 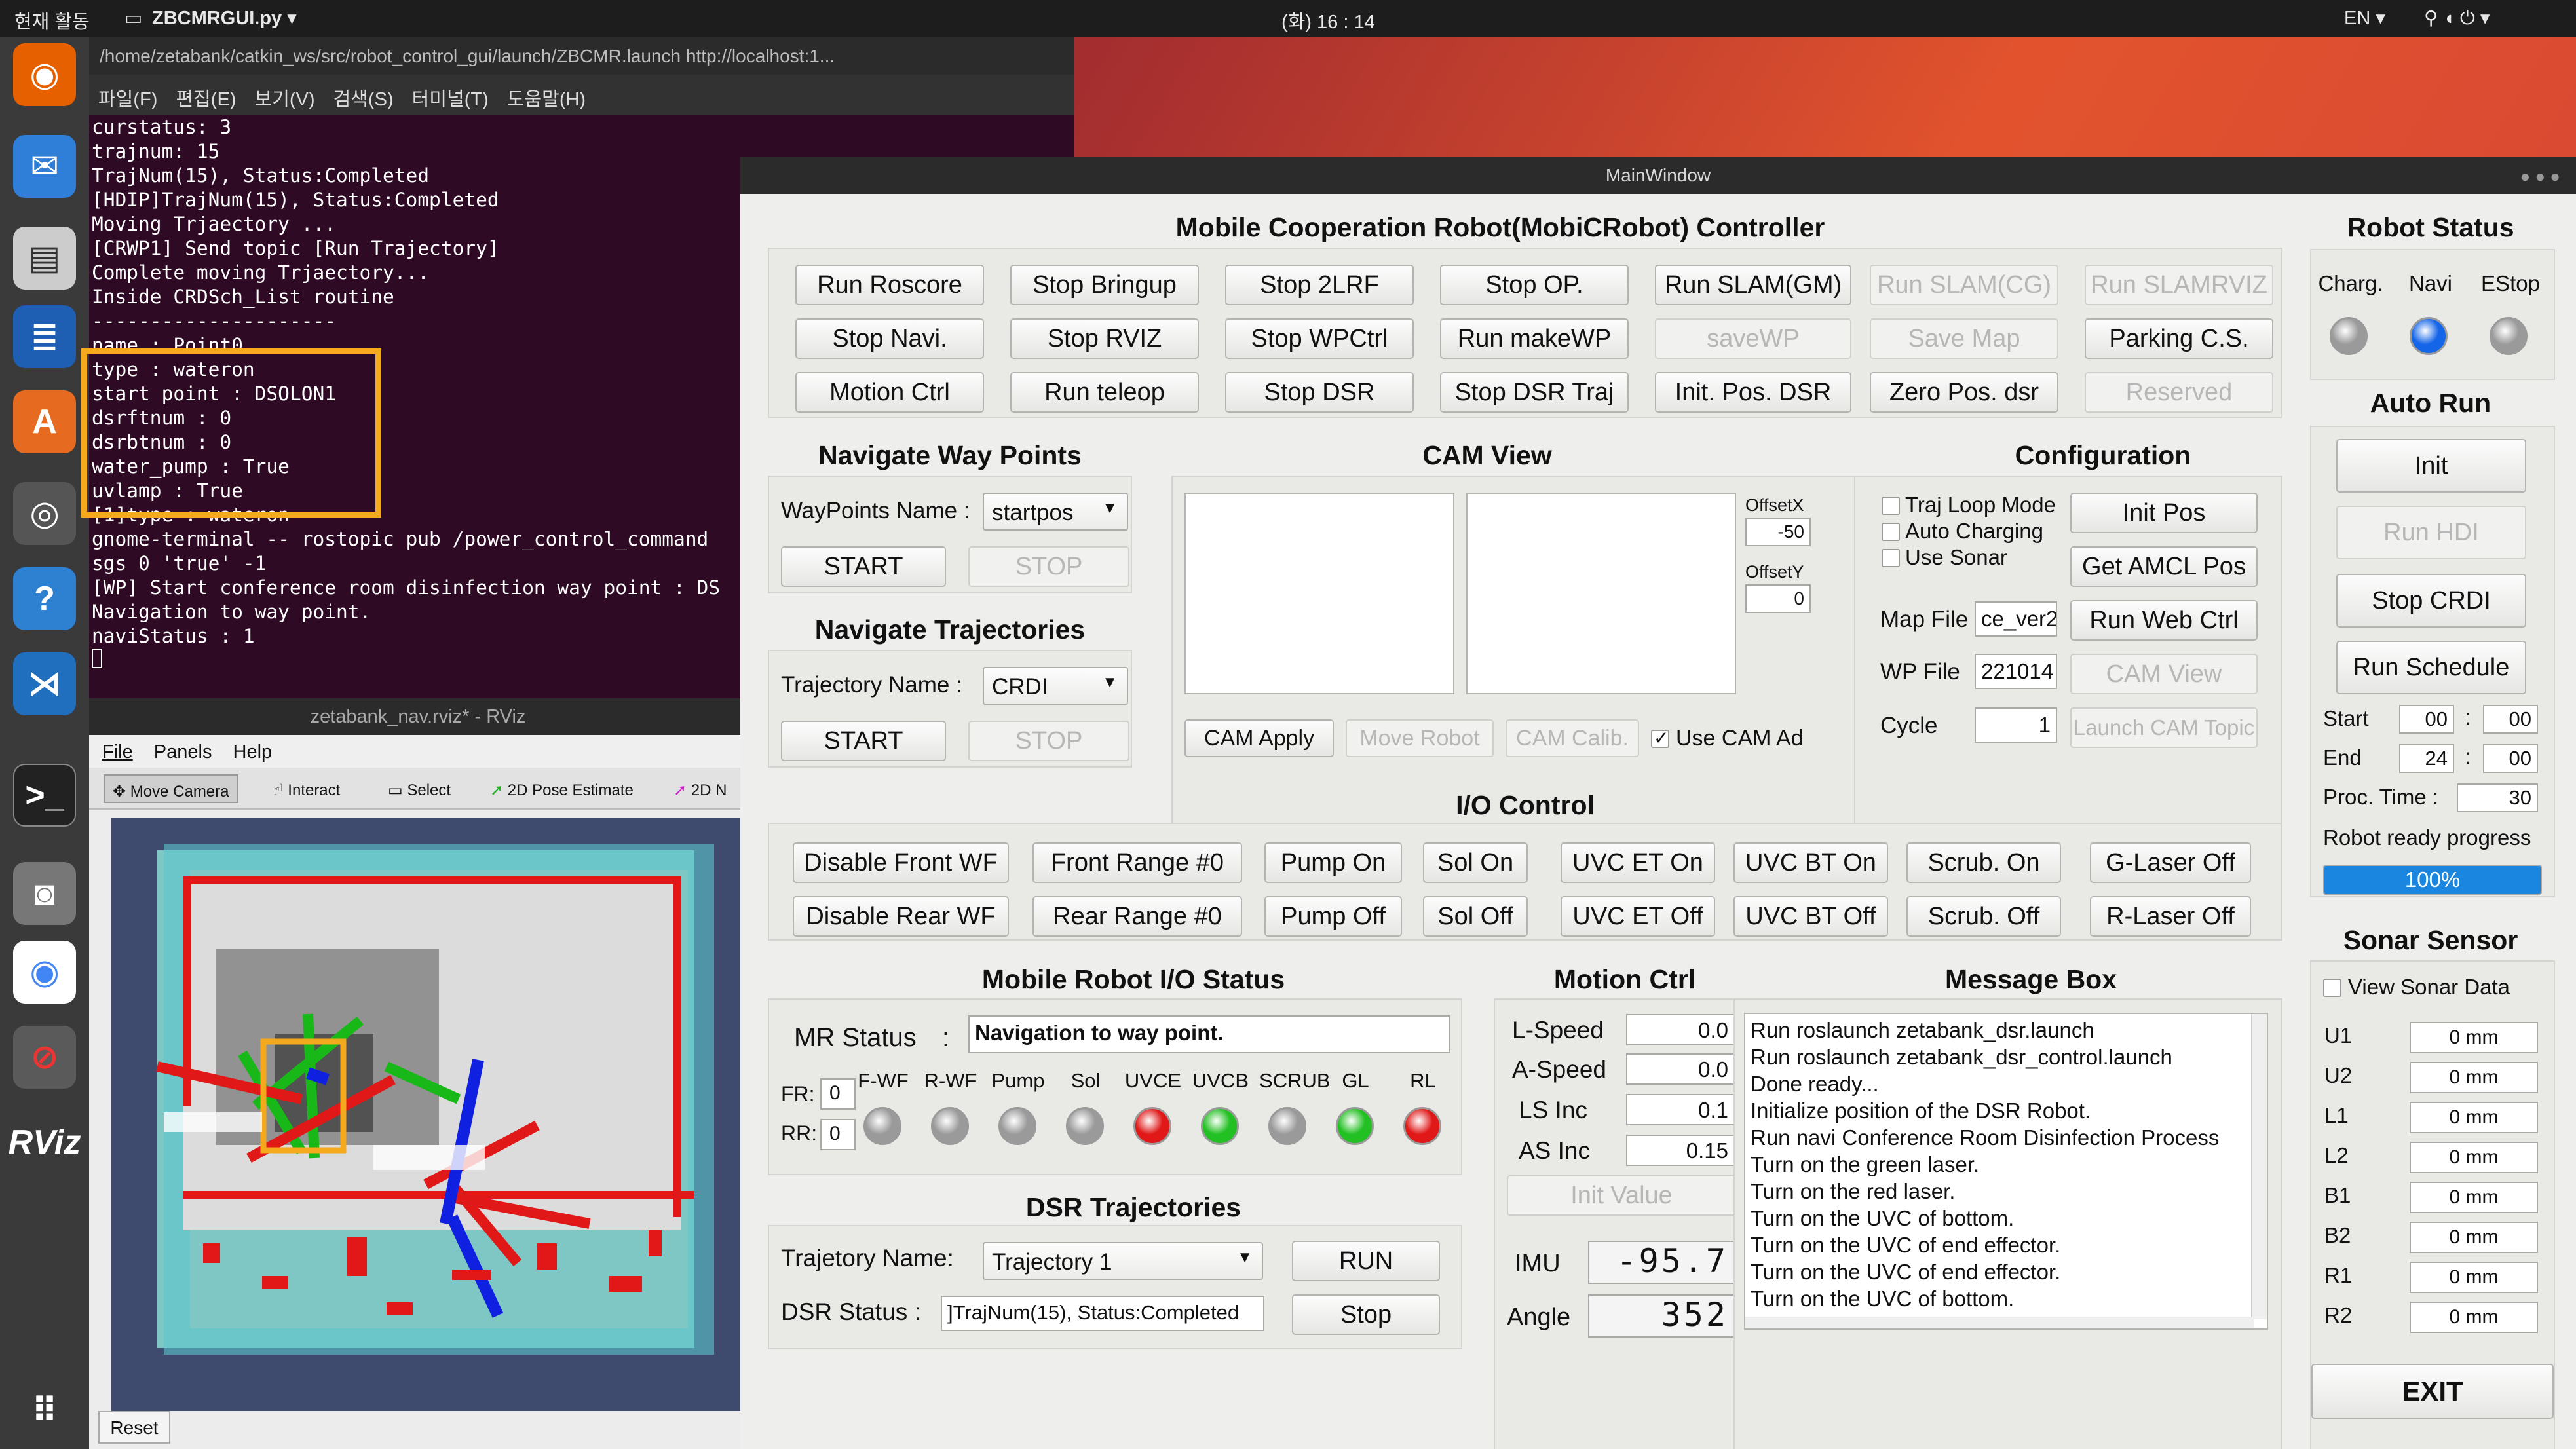 I want to click on tool-move-camera: ✥ Move Camera, so click(x=171, y=788).